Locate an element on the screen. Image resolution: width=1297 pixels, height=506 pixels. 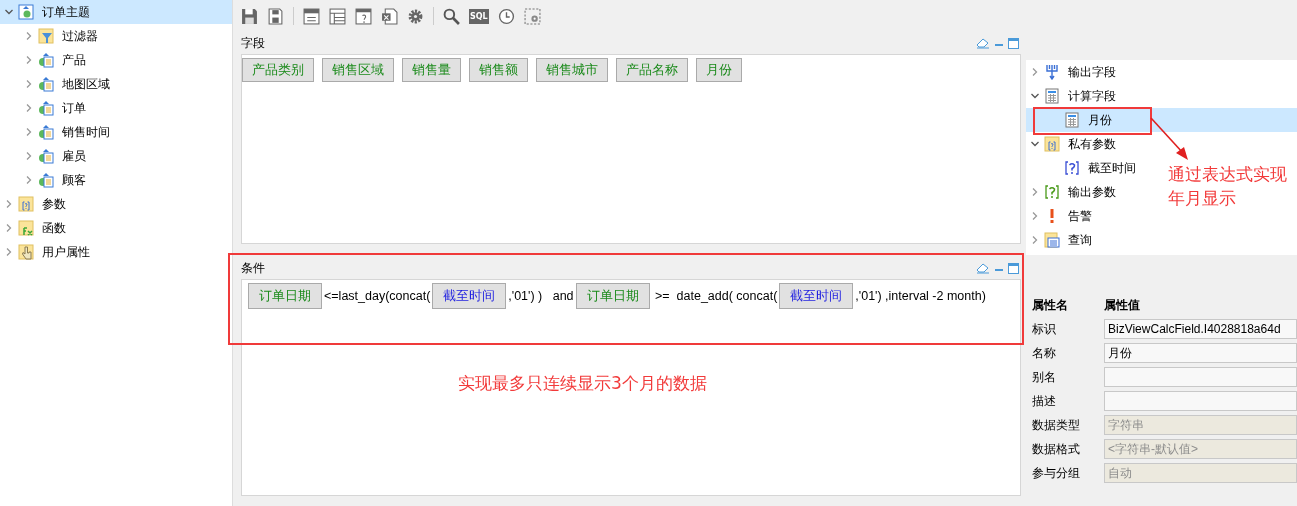
tree-item: 私有参数 is located at coordinates (1071, 144).